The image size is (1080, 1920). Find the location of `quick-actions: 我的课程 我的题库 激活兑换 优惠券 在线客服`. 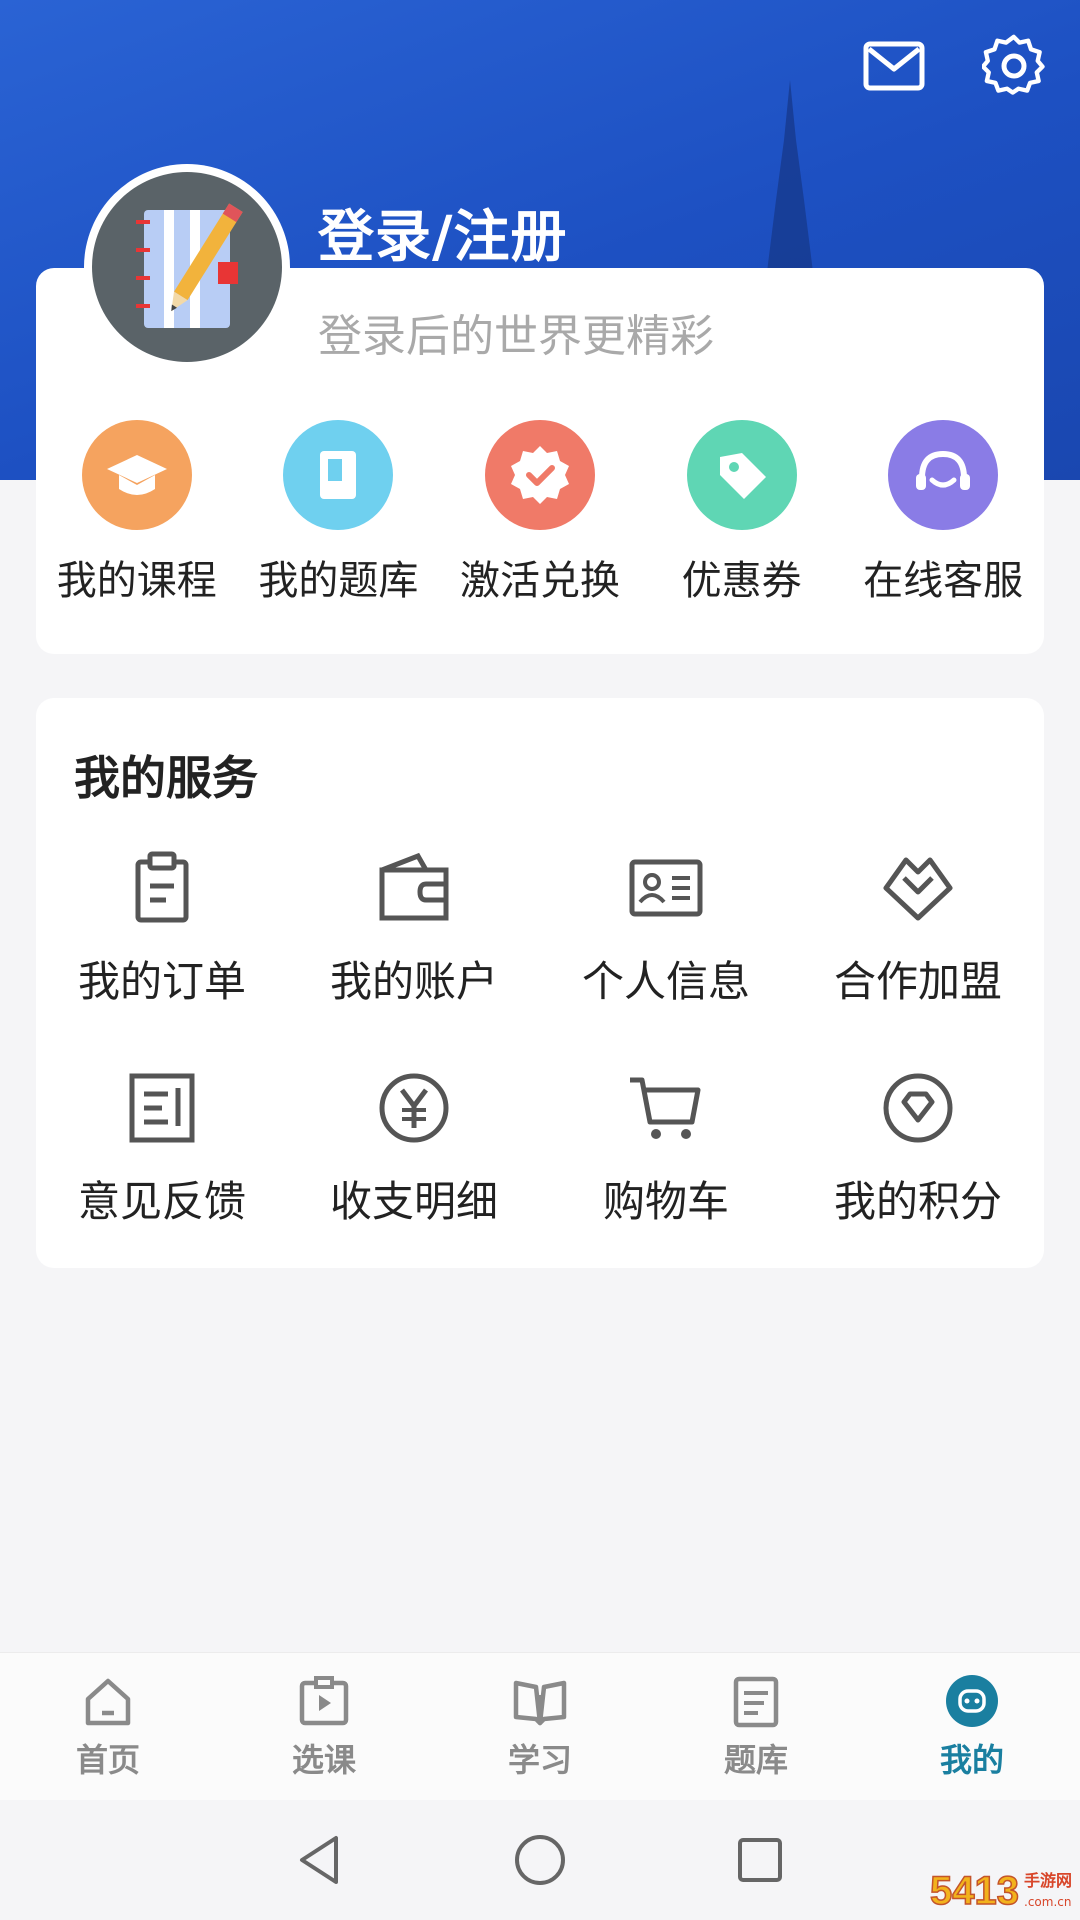

quick-actions: 我的课程 我的题库 激活兑换 优惠券 在线客服 is located at coordinates (540, 515).